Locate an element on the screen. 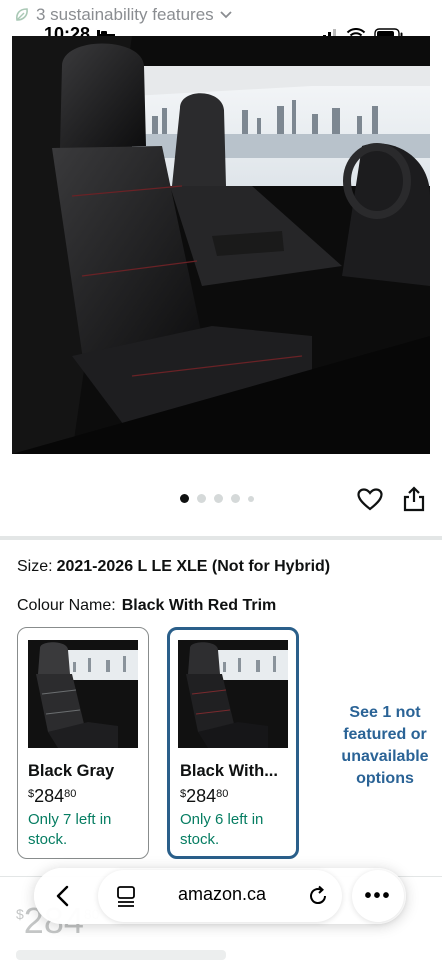  image-pager is located at coordinates (217, 498).